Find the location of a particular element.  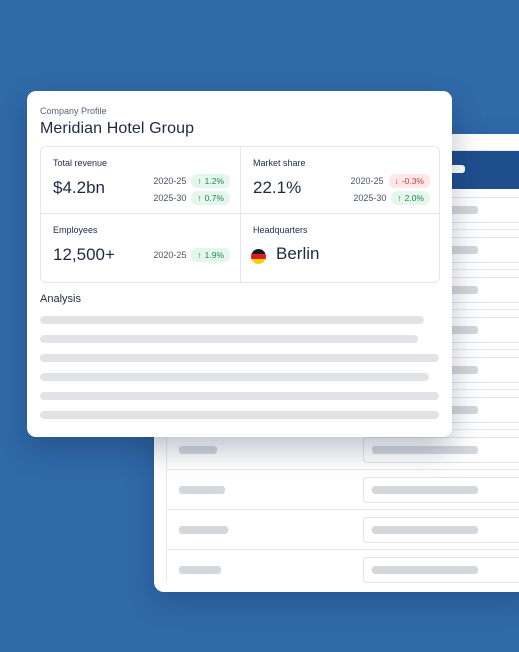

change-badge: ↑ 0.7% is located at coordinates (210, 198).